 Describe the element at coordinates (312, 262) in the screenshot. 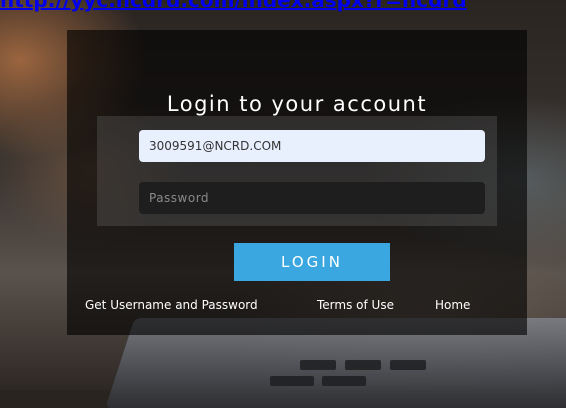

I see `login-button: LOGIN` at that location.